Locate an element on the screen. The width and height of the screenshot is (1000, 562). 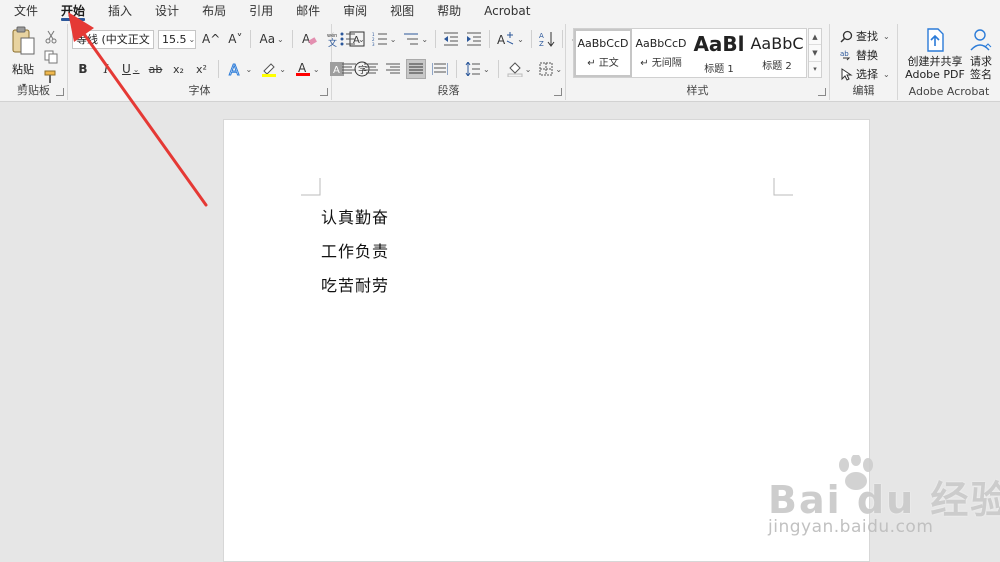
align-left-icon is located at coordinates (349, 68).